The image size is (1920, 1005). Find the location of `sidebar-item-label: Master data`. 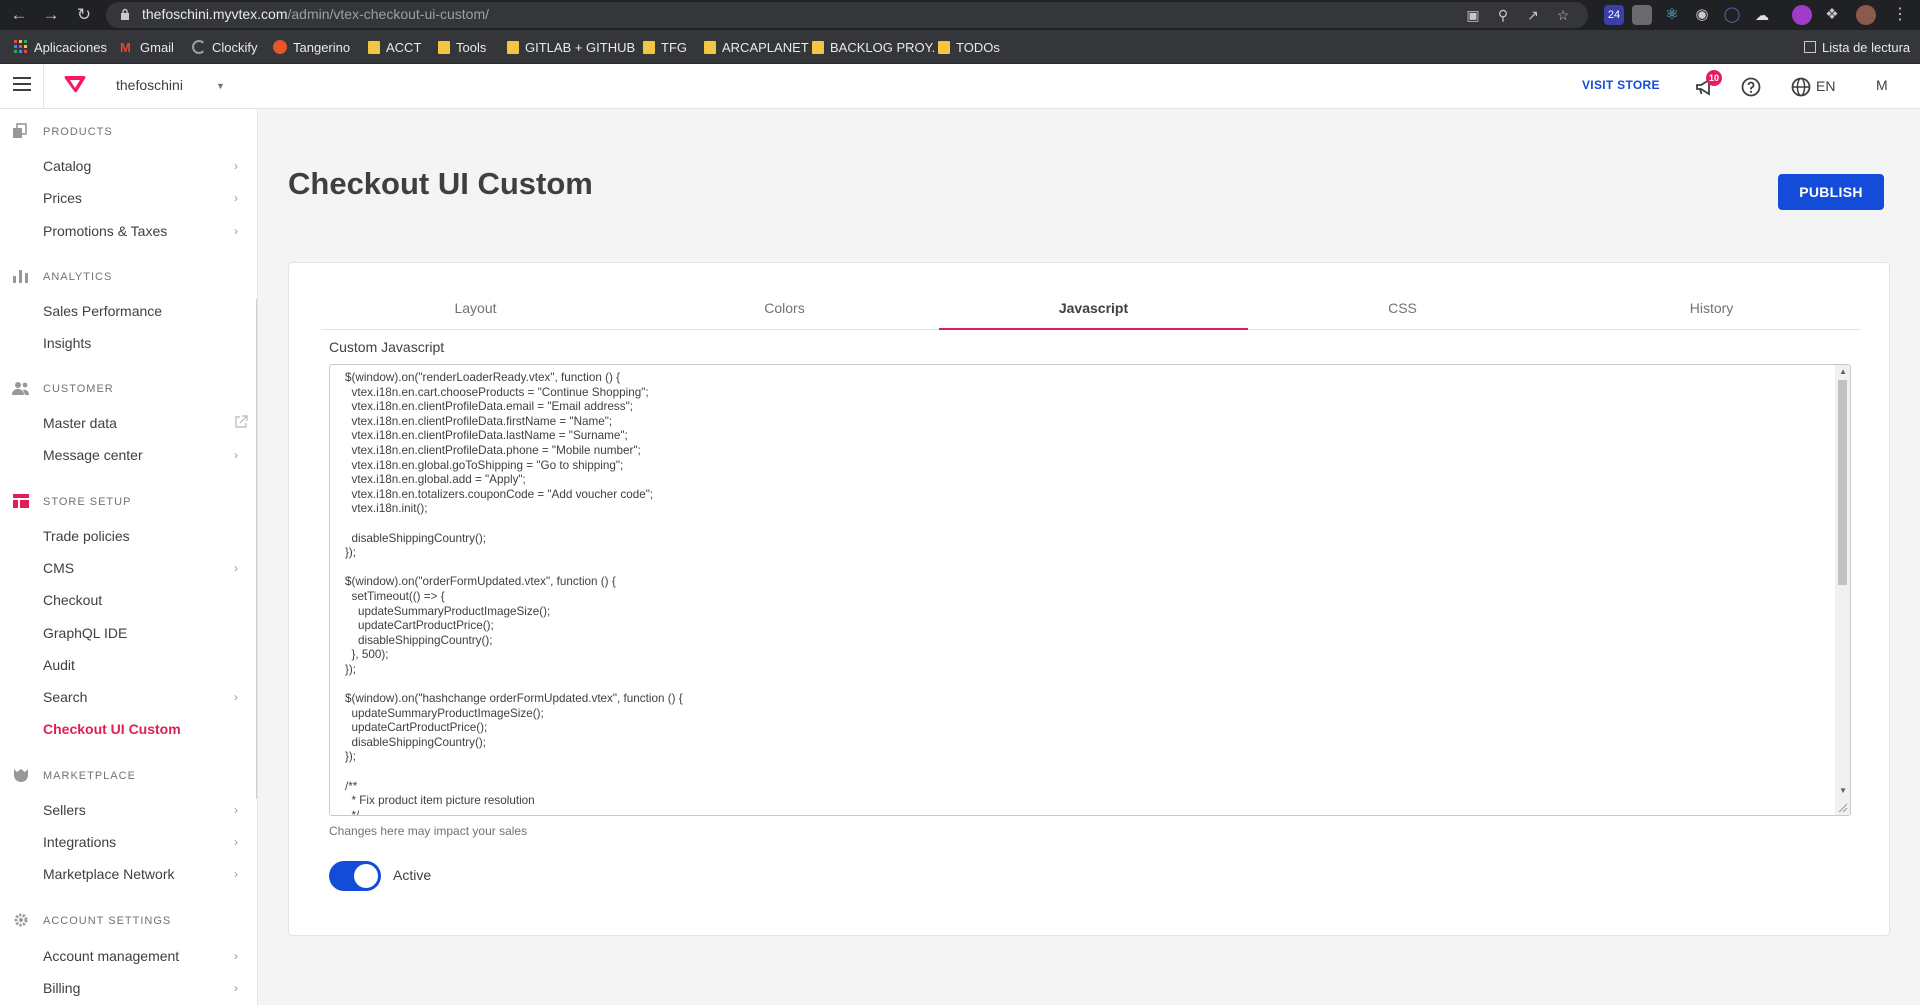

sidebar-item-label: Master data is located at coordinates (80, 423).